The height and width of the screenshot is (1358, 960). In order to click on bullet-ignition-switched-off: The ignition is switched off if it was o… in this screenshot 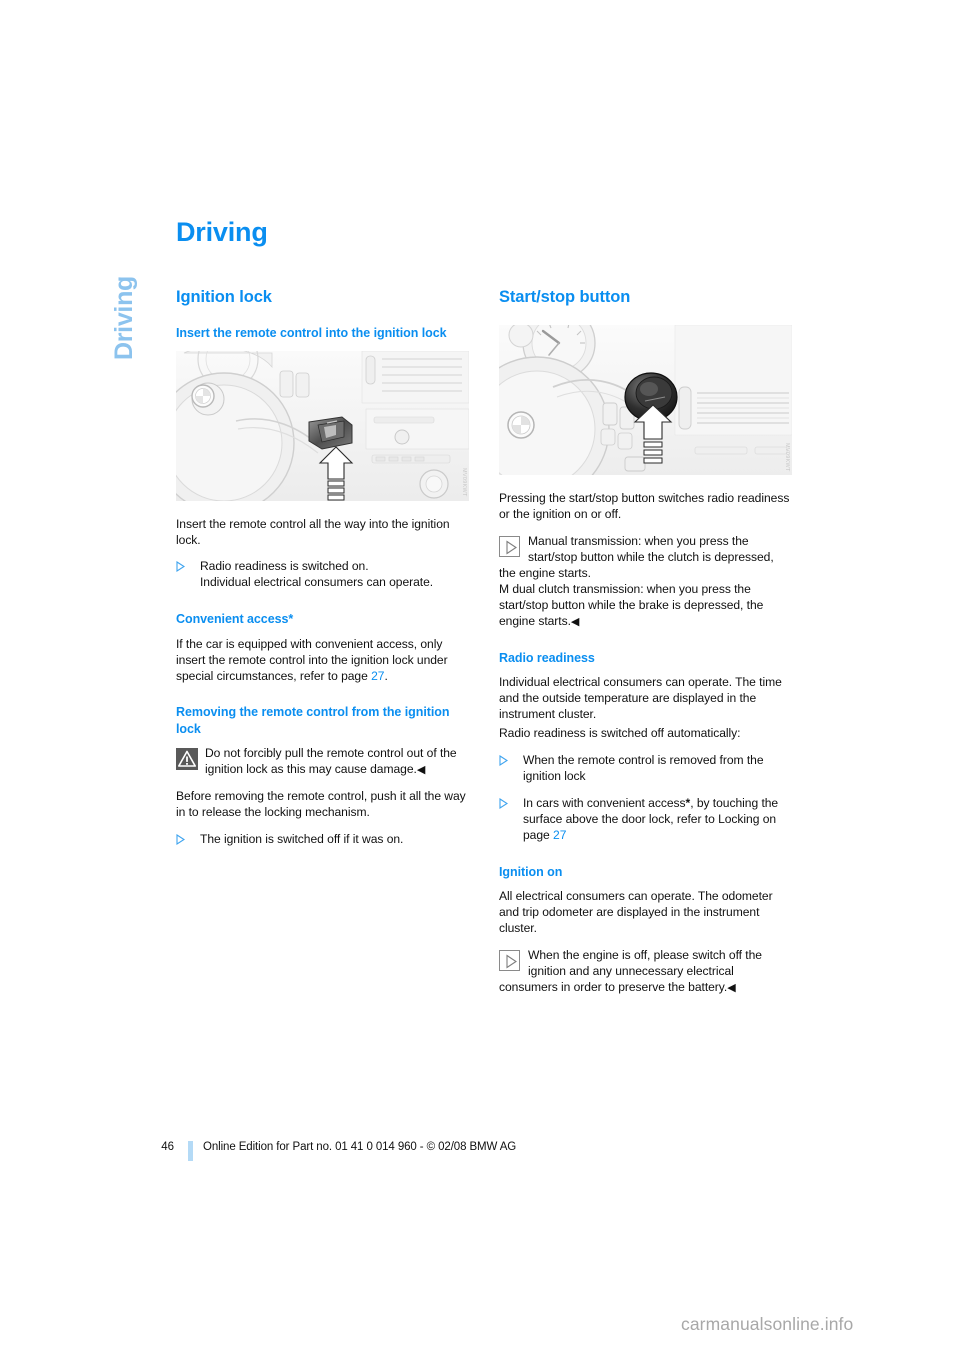, I will do `click(322, 840)`.